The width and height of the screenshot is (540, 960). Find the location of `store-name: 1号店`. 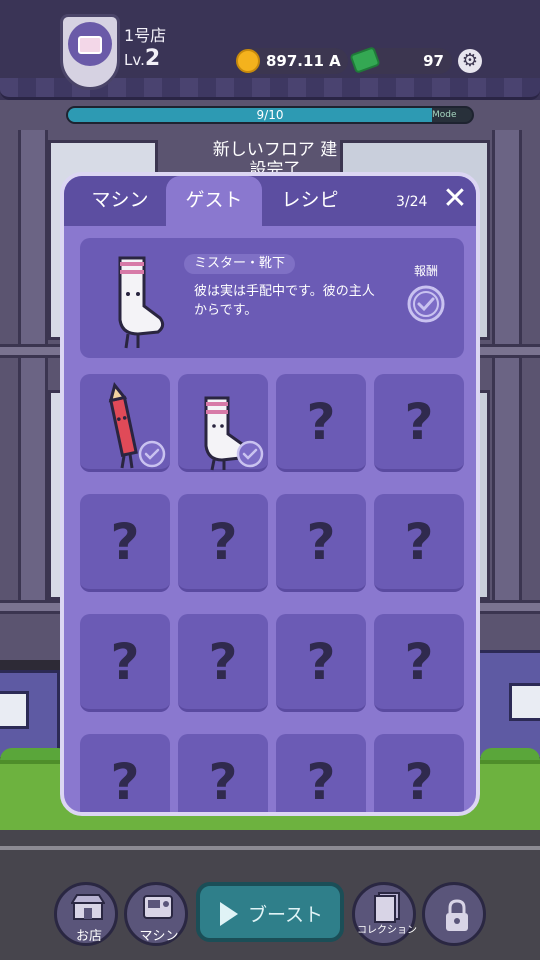

store-name: 1号店 is located at coordinates (145, 35).